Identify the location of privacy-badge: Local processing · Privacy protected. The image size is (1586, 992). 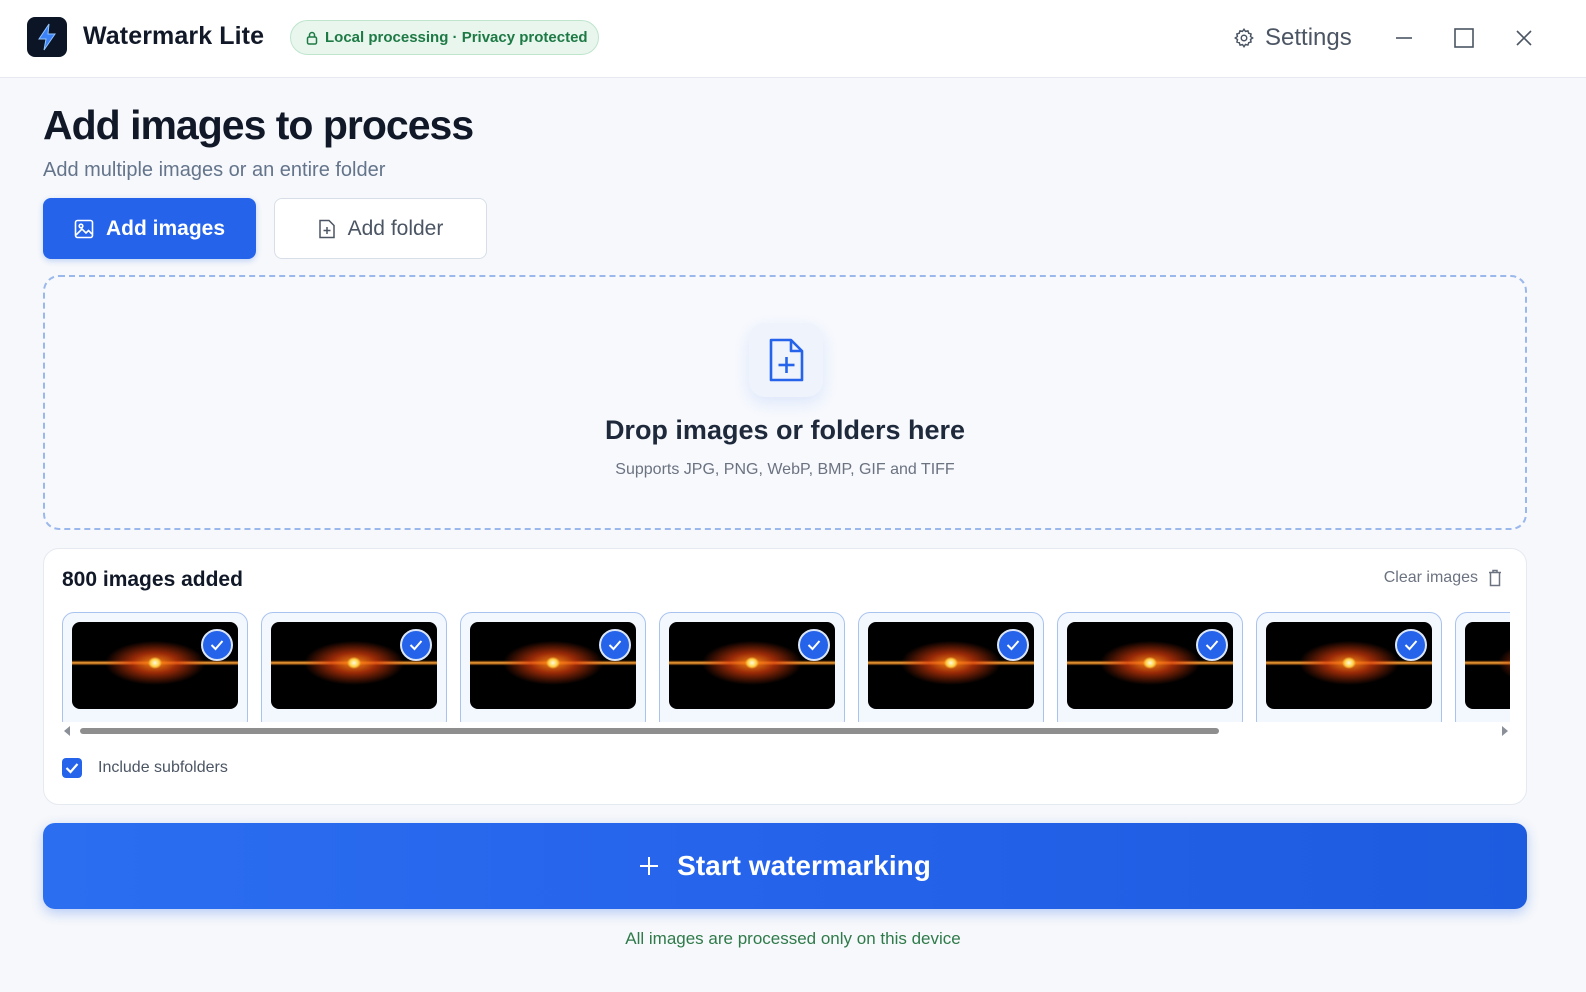
(444, 37).